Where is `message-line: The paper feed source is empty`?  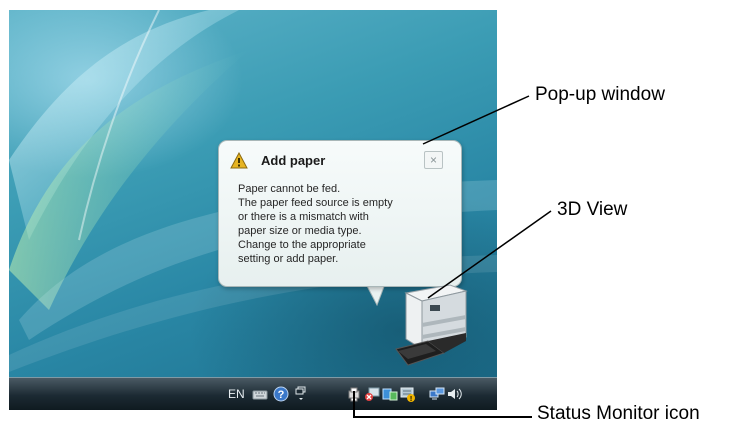
message-line: The paper feed source is empty is located at coordinates (315, 203).